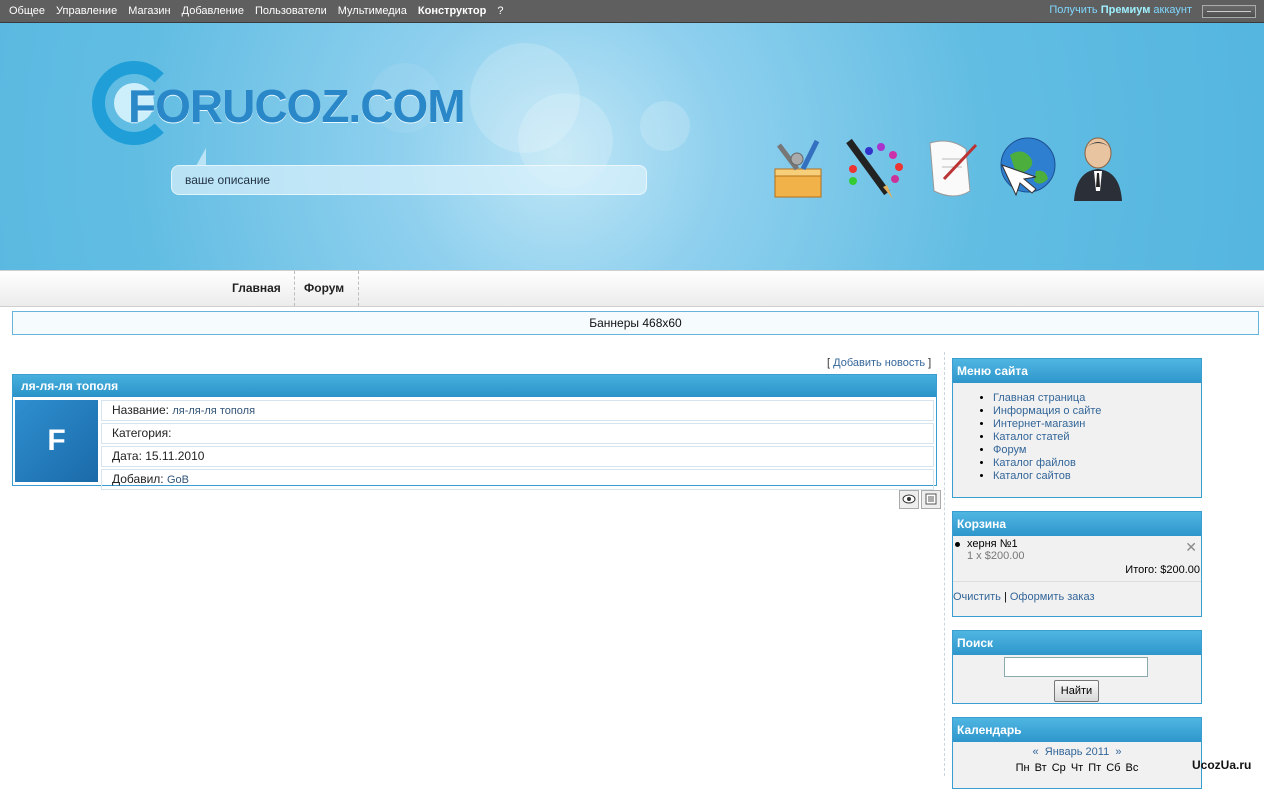 This screenshot has width=1264, height=789. Describe the element at coordinates (1099, 168) in the screenshot. I see `user-suit-icon` at that location.